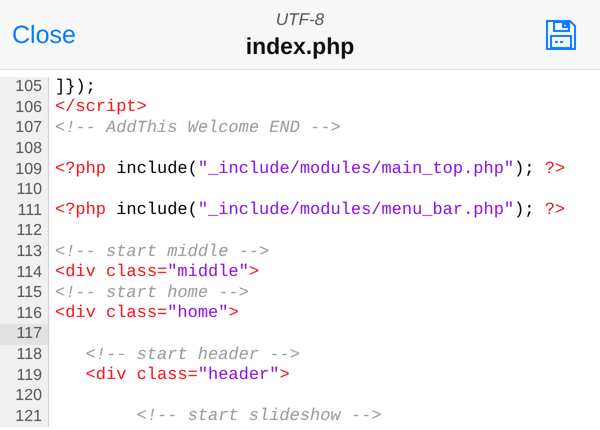 The width and height of the screenshot is (600, 430). I want to click on code-line: <!-- start middle -->, so click(162, 252).